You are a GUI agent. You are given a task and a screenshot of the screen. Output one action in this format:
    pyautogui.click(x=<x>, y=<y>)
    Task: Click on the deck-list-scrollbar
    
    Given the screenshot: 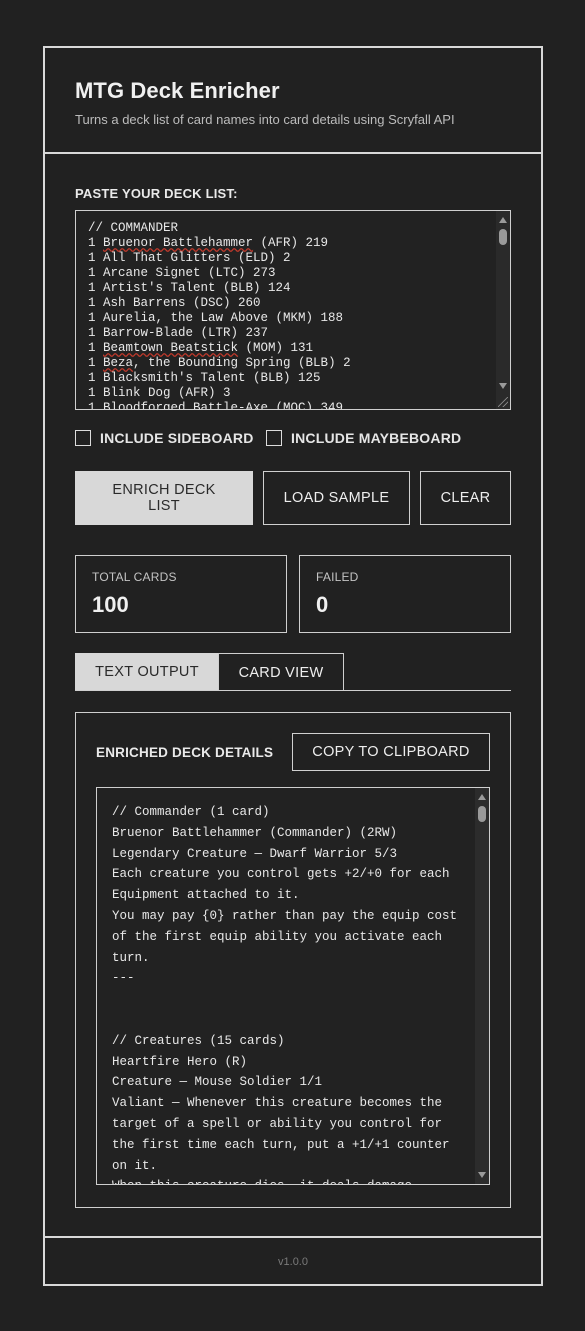 What is the action you would take?
    pyautogui.click(x=503, y=310)
    